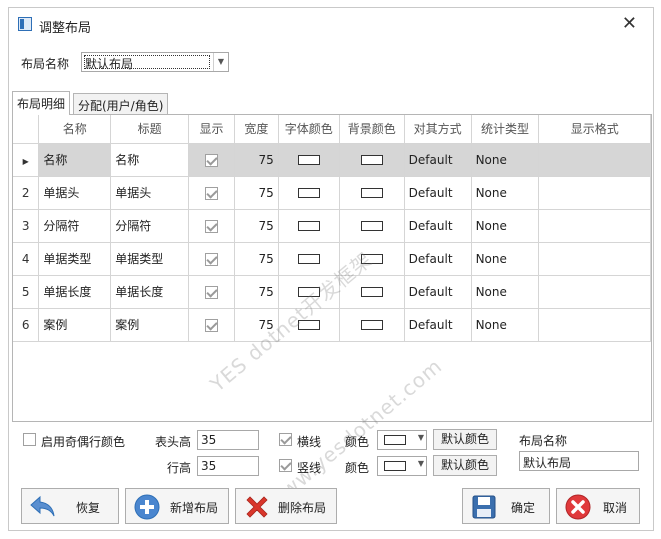 Image resolution: width=661 pixels, height=539 pixels. What do you see at coordinates (629, 23) in the screenshot?
I see `close-icon: ✕` at bounding box center [629, 23].